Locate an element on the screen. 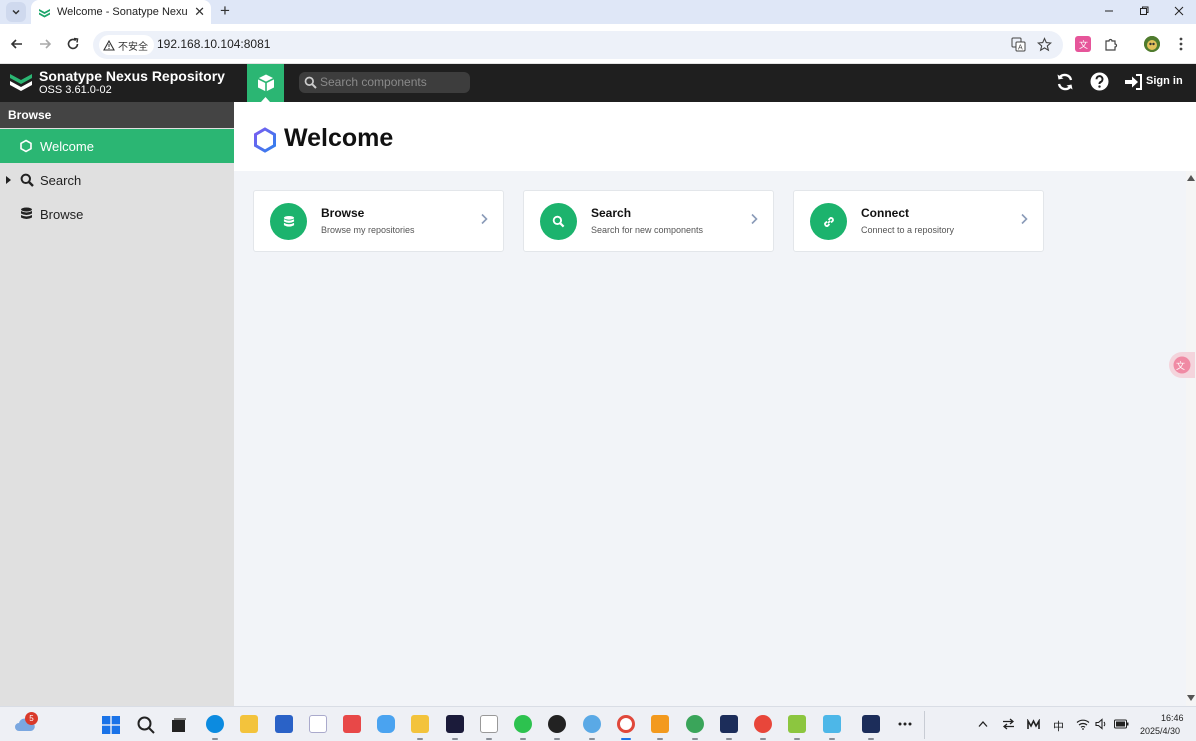 Image resolution: width=1196 pixels, height=741 pixels. sidebar-item-welcome: Welcome is located at coordinates (117, 146).